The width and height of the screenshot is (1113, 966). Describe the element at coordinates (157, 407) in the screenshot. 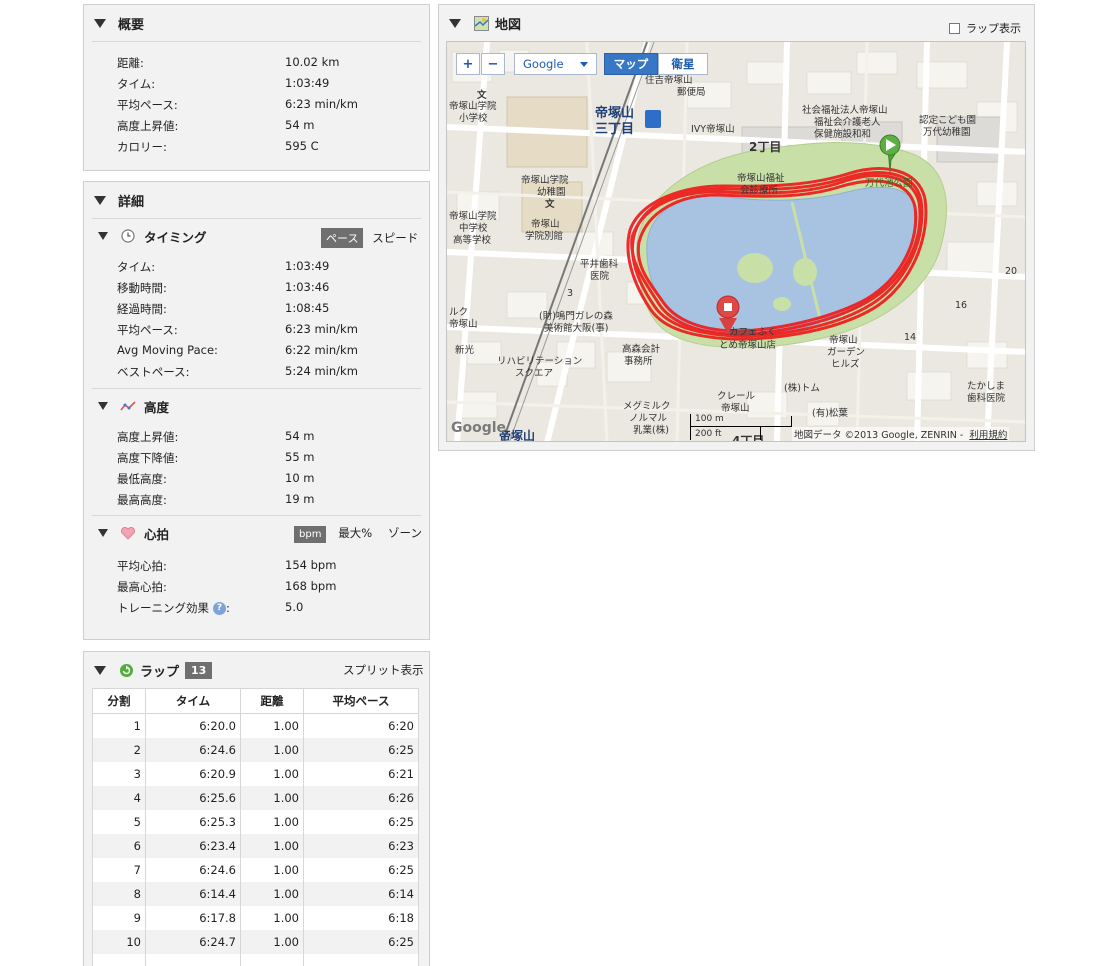

I see `elevation-title: 高度` at that location.